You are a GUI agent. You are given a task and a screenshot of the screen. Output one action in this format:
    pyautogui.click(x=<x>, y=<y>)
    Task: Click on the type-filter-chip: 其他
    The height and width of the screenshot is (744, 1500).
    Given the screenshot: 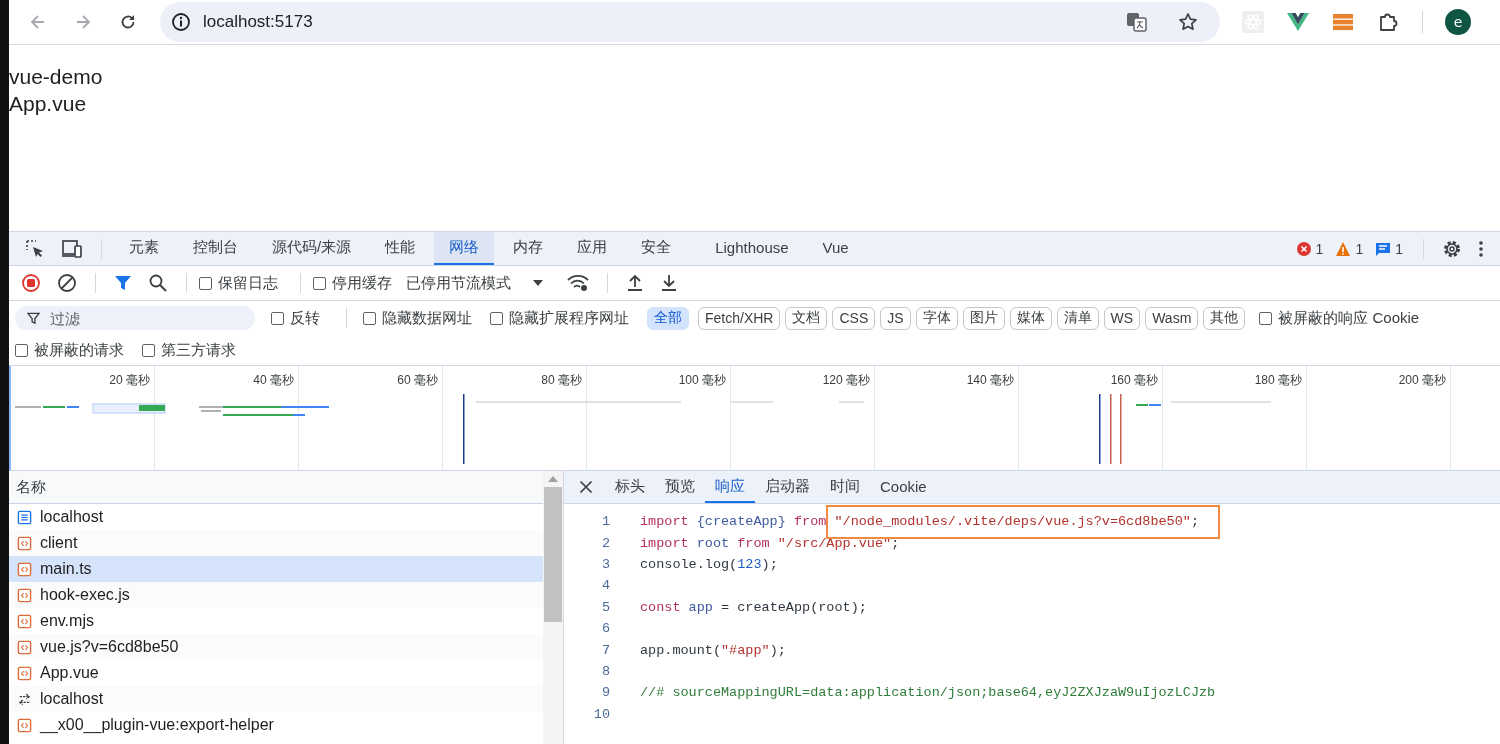 What is the action you would take?
    pyautogui.click(x=1224, y=318)
    